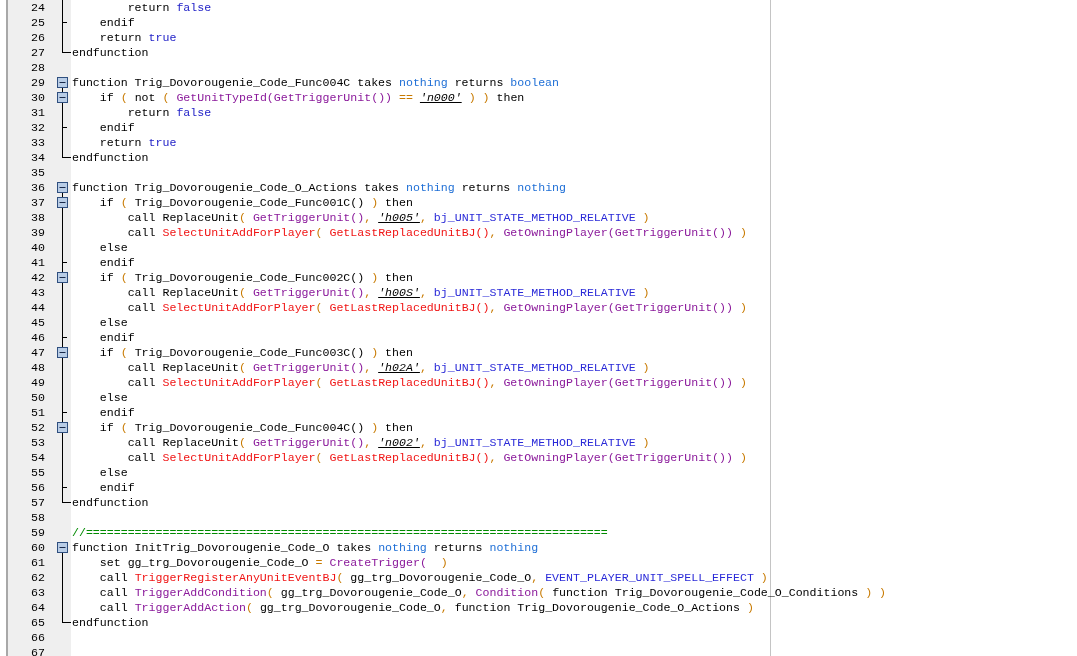 This screenshot has height=656, width=1077. I want to click on line-number: 42, so click(37, 277).